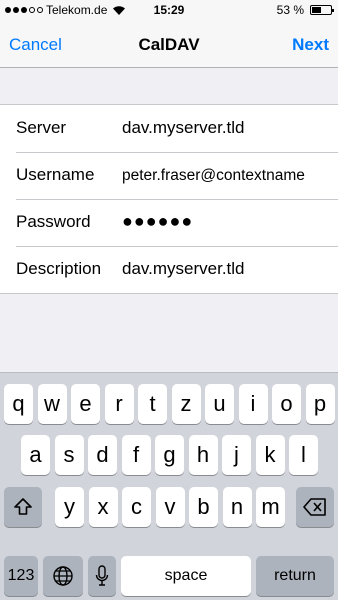 The image size is (338, 600). I want to click on return-key: return, so click(295, 576).